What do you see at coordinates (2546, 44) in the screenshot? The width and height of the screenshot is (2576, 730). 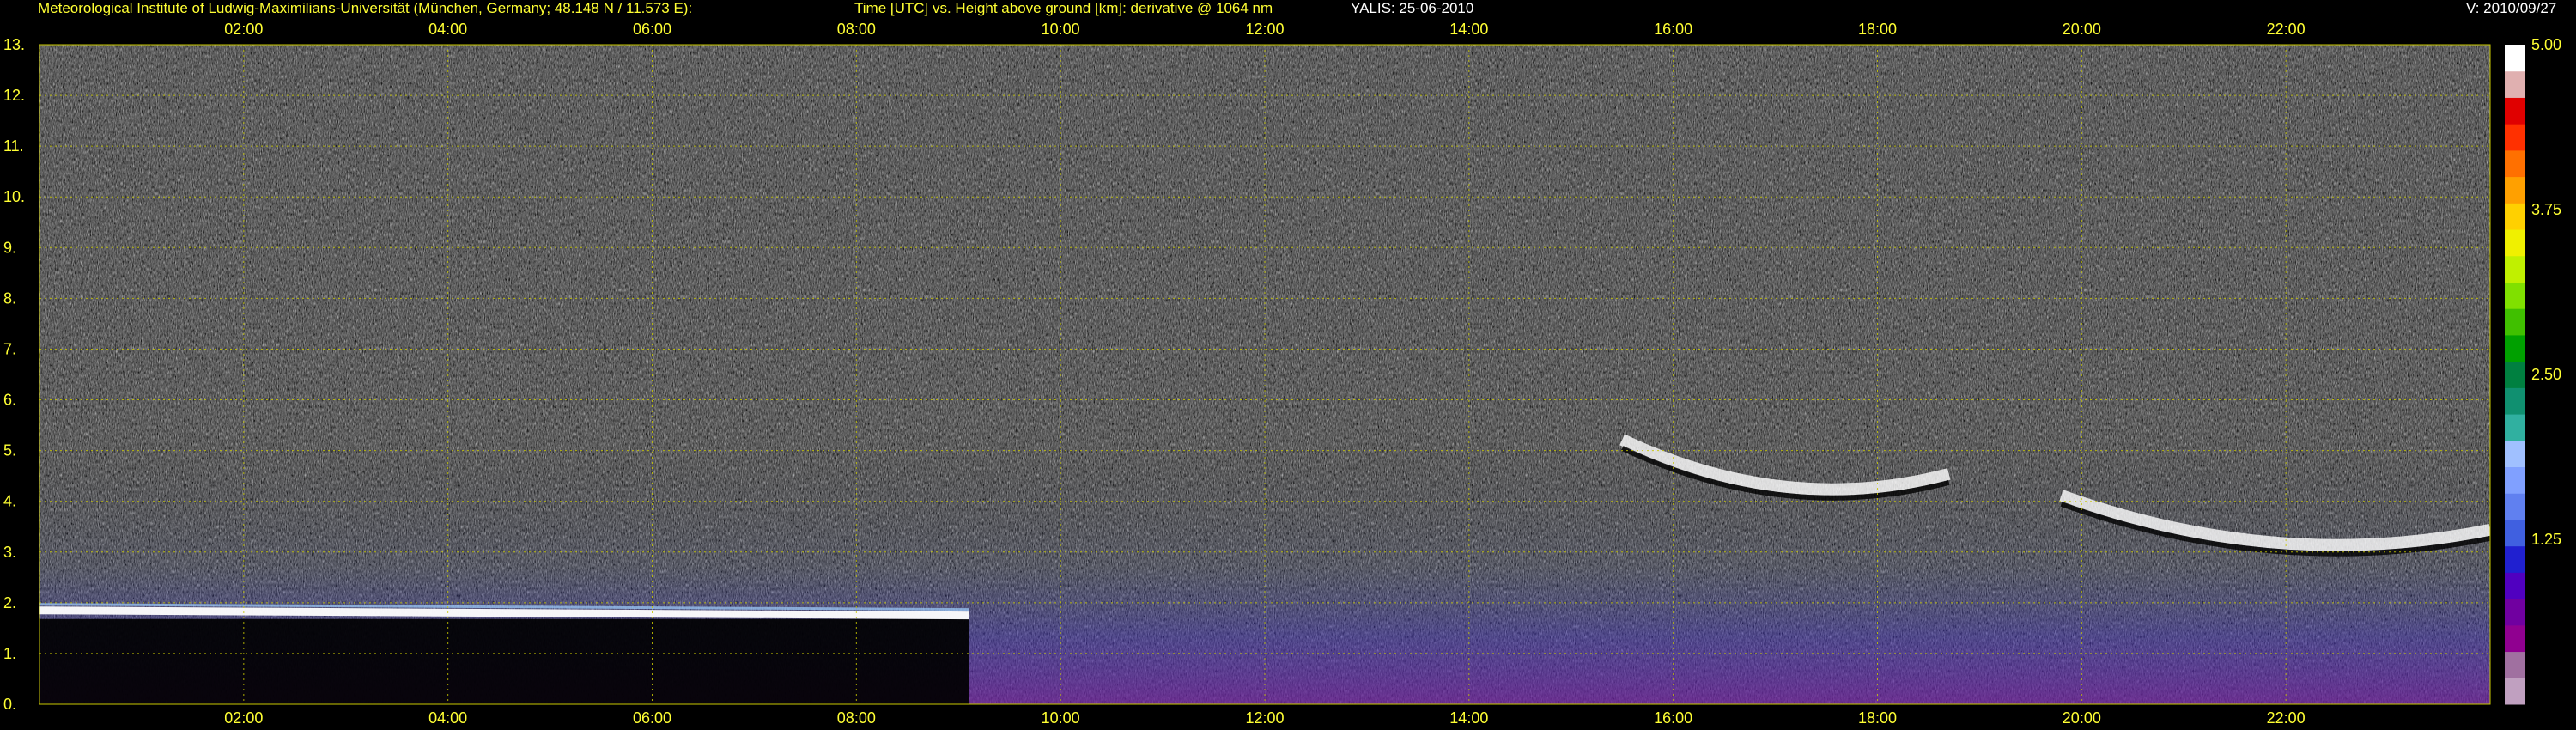 I see `colorbar-tick-label: 5.00` at bounding box center [2546, 44].